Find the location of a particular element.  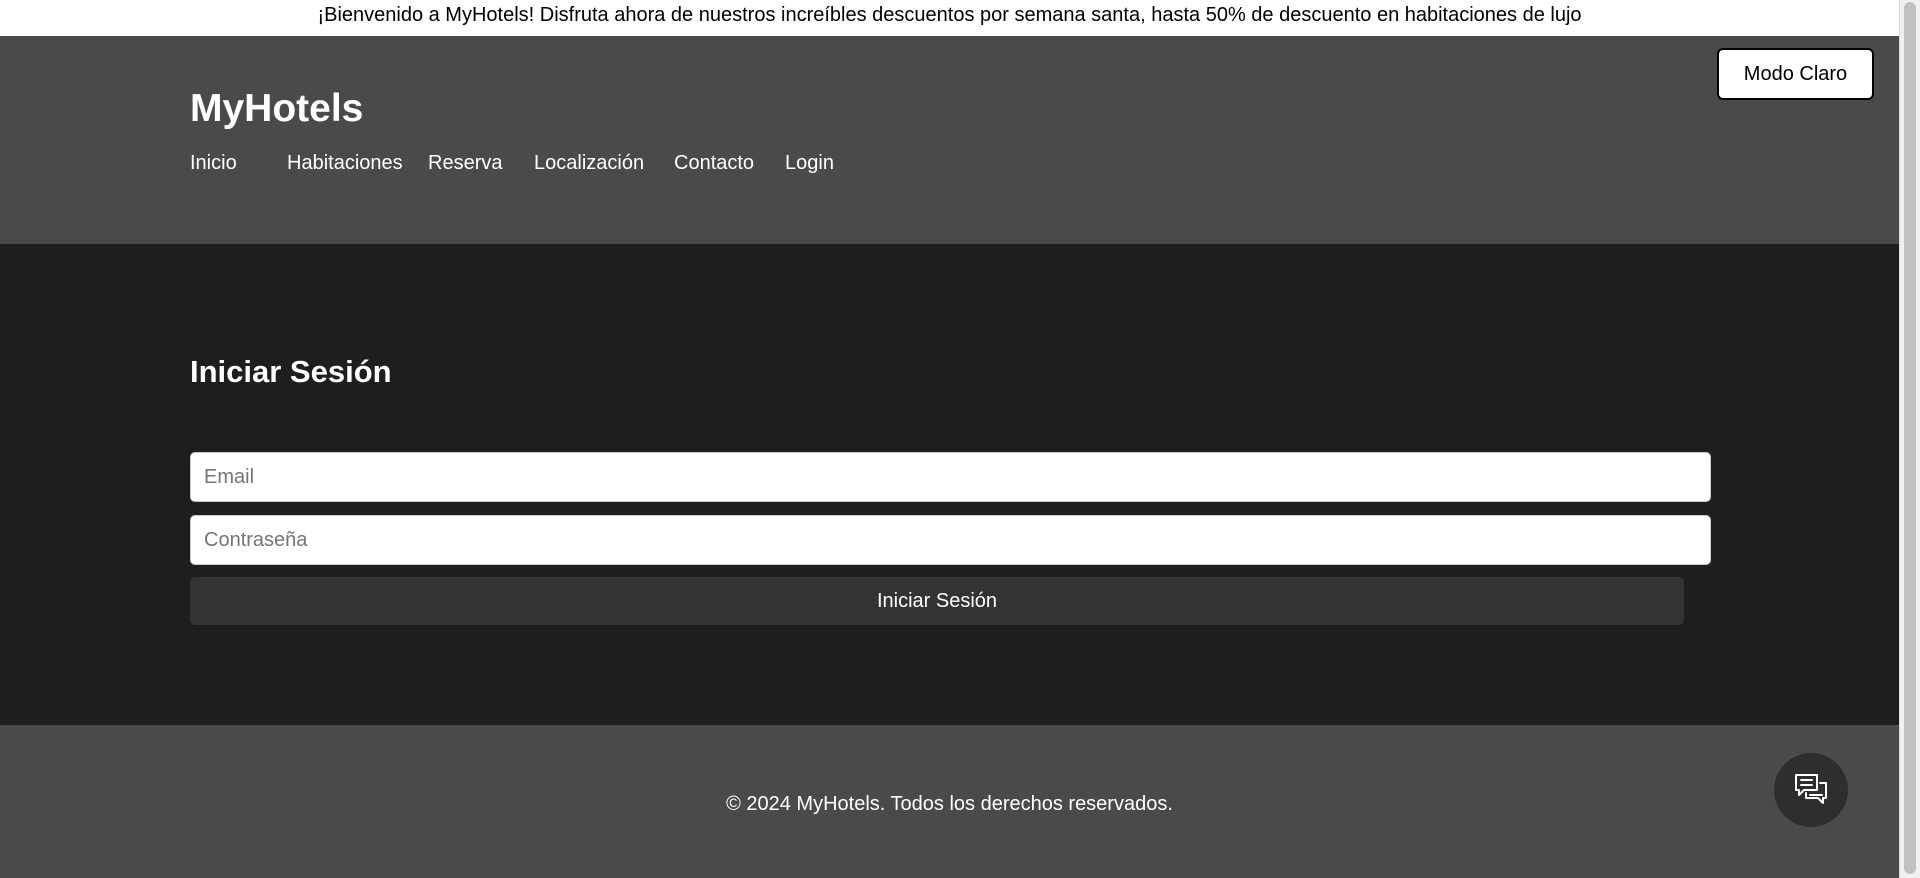

chat-bubbles-icon is located at coordinates (1811, 789).